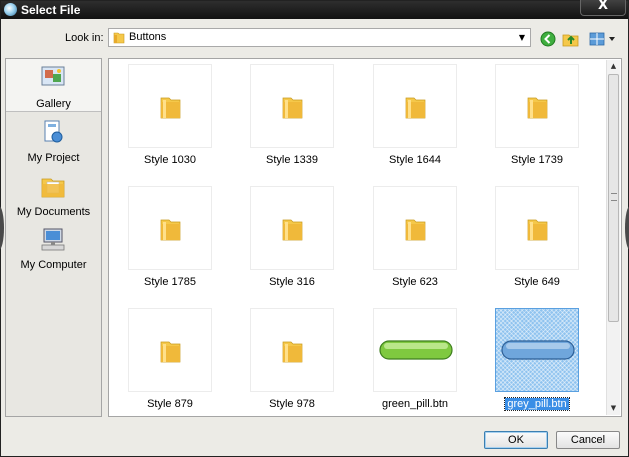  What do you see at coordinates (548, 39) in the screenshot?
I see `back-icon` at bounding box center [548, 39].